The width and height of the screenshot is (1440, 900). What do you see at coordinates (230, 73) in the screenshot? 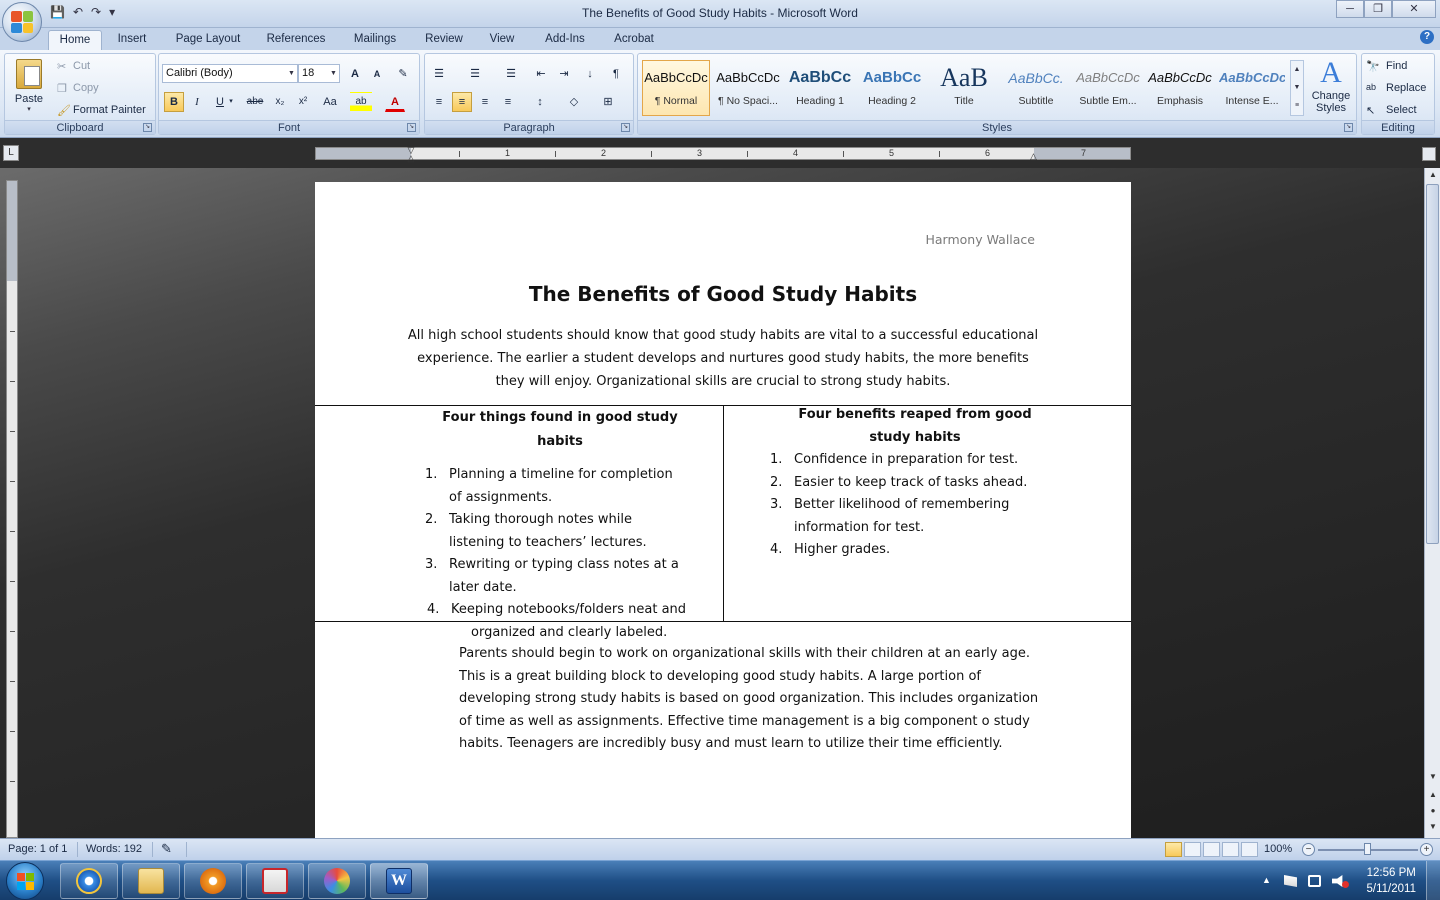
I see `font-family-combo: Calibri (Body) ▼` at bounding box center [230, 73].